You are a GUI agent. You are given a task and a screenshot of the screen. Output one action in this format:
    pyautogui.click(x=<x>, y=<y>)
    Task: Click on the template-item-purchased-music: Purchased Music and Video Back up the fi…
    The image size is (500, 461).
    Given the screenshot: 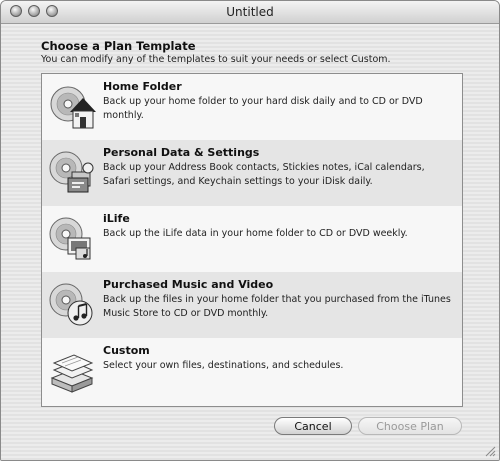 What is the action you would take?
    pyautogui.click(x=252, y=305)
    